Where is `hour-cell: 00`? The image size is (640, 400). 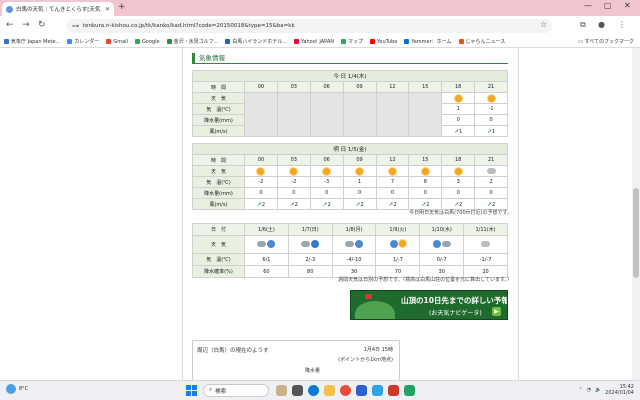 hour-cell: 00 is located at coordinates (261, 160).